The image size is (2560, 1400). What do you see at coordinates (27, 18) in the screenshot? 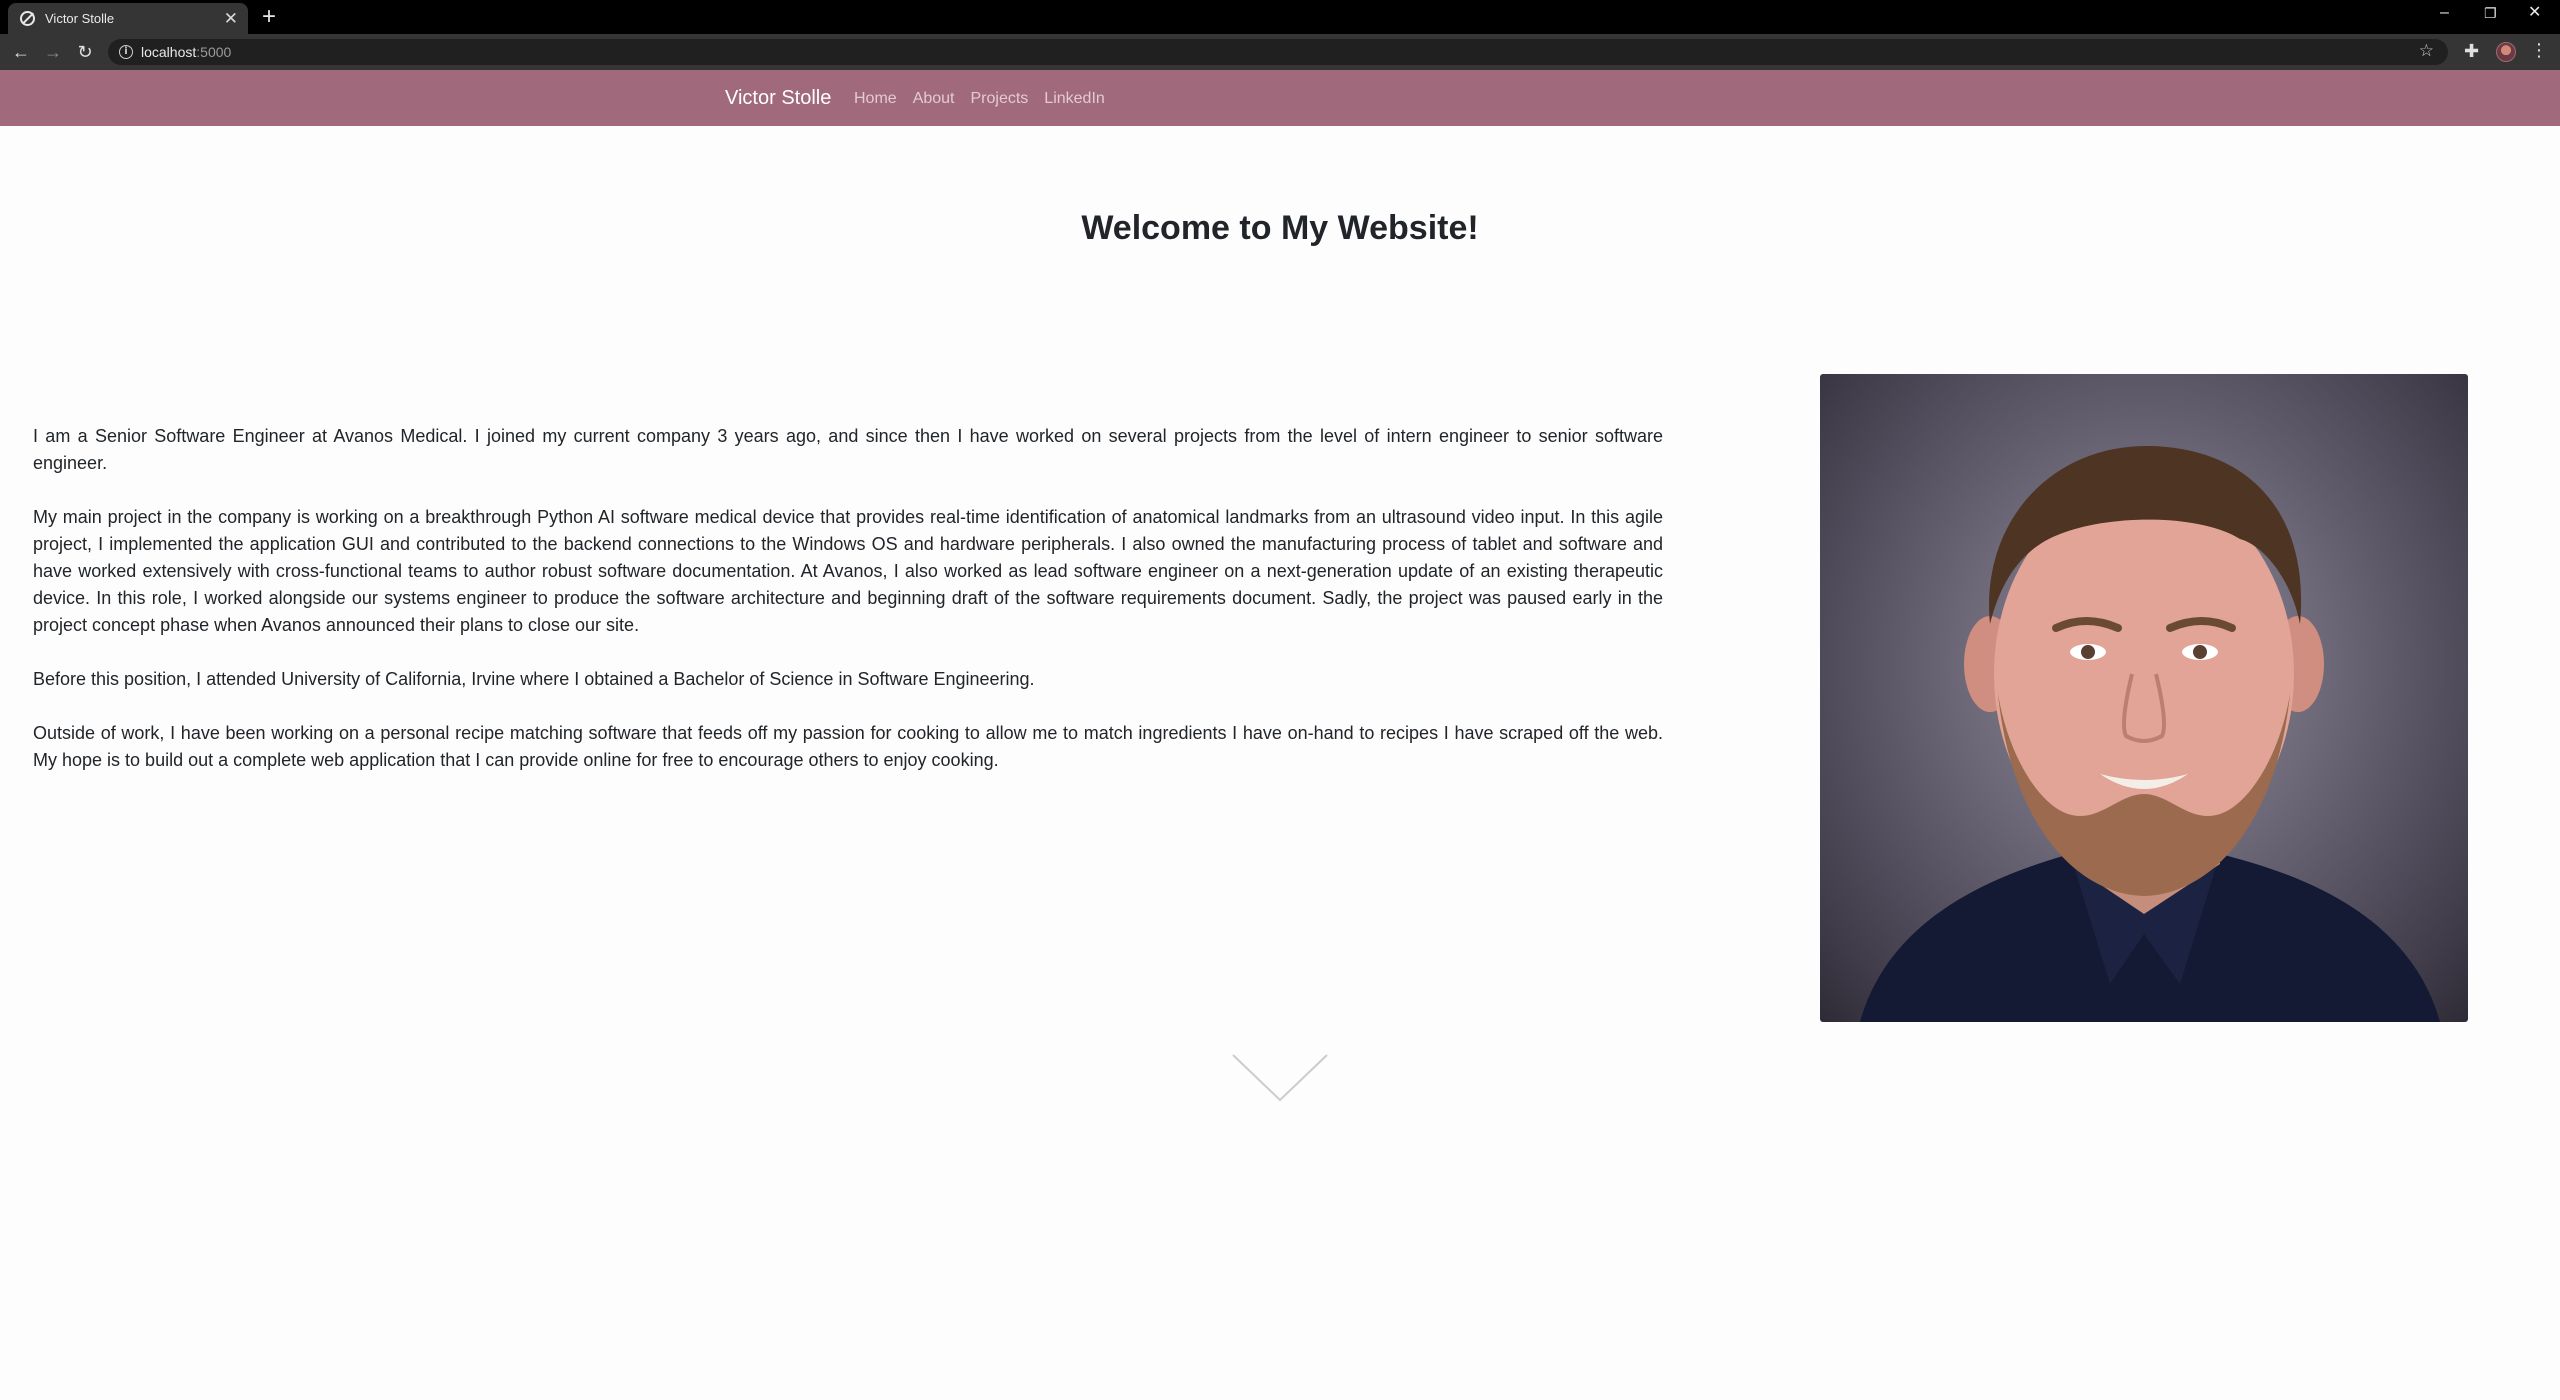
I see `globe-favicon-icon` at bounding box center [27, 18].